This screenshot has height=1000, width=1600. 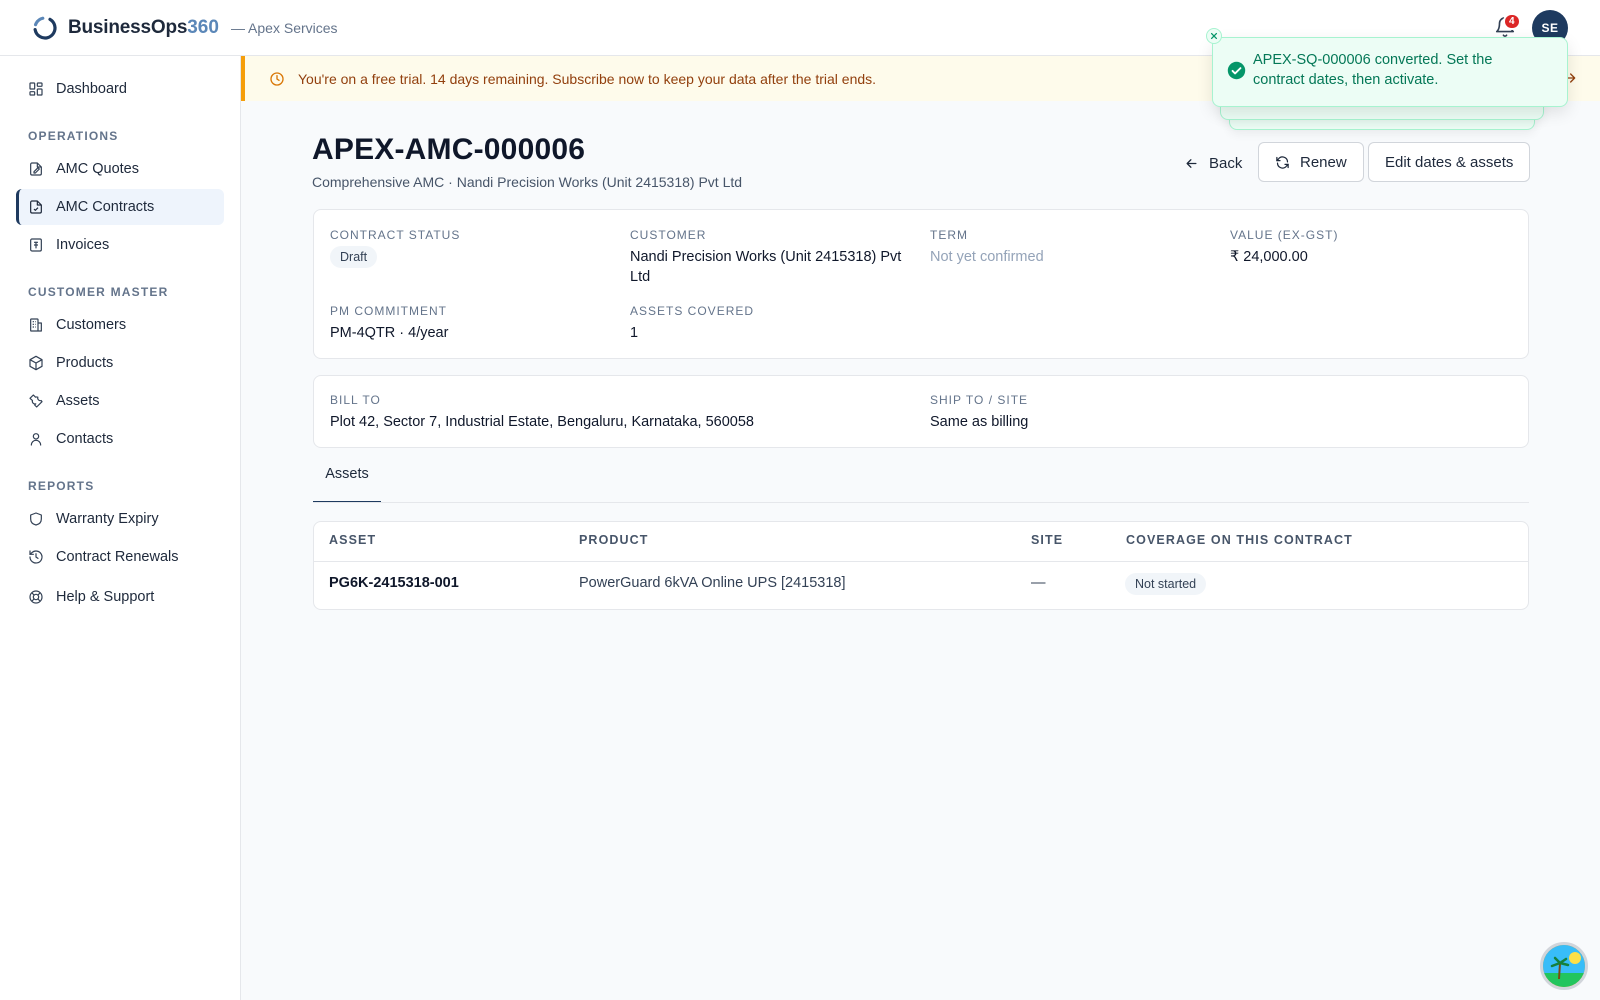 I want to click on sidebar-item-warranty-expiry: Warranty Expiry, so click(x=120, y=519).